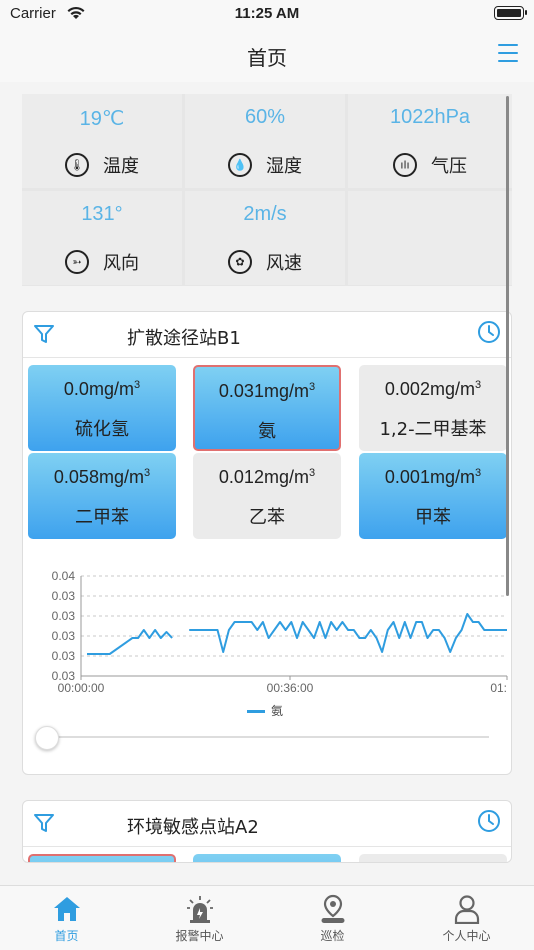 The height and width of the screenshot is (950, 534). I want to click on time-slider-thumb, so click(47, 738).